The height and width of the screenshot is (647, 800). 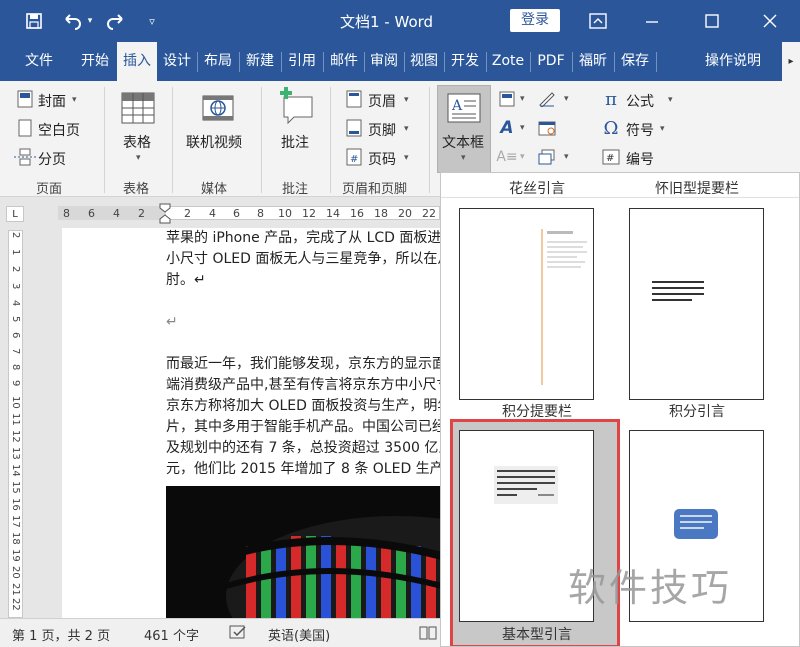 I want to click on scroll-tabs-right-icon: ▸, so click(x=791, y=61).